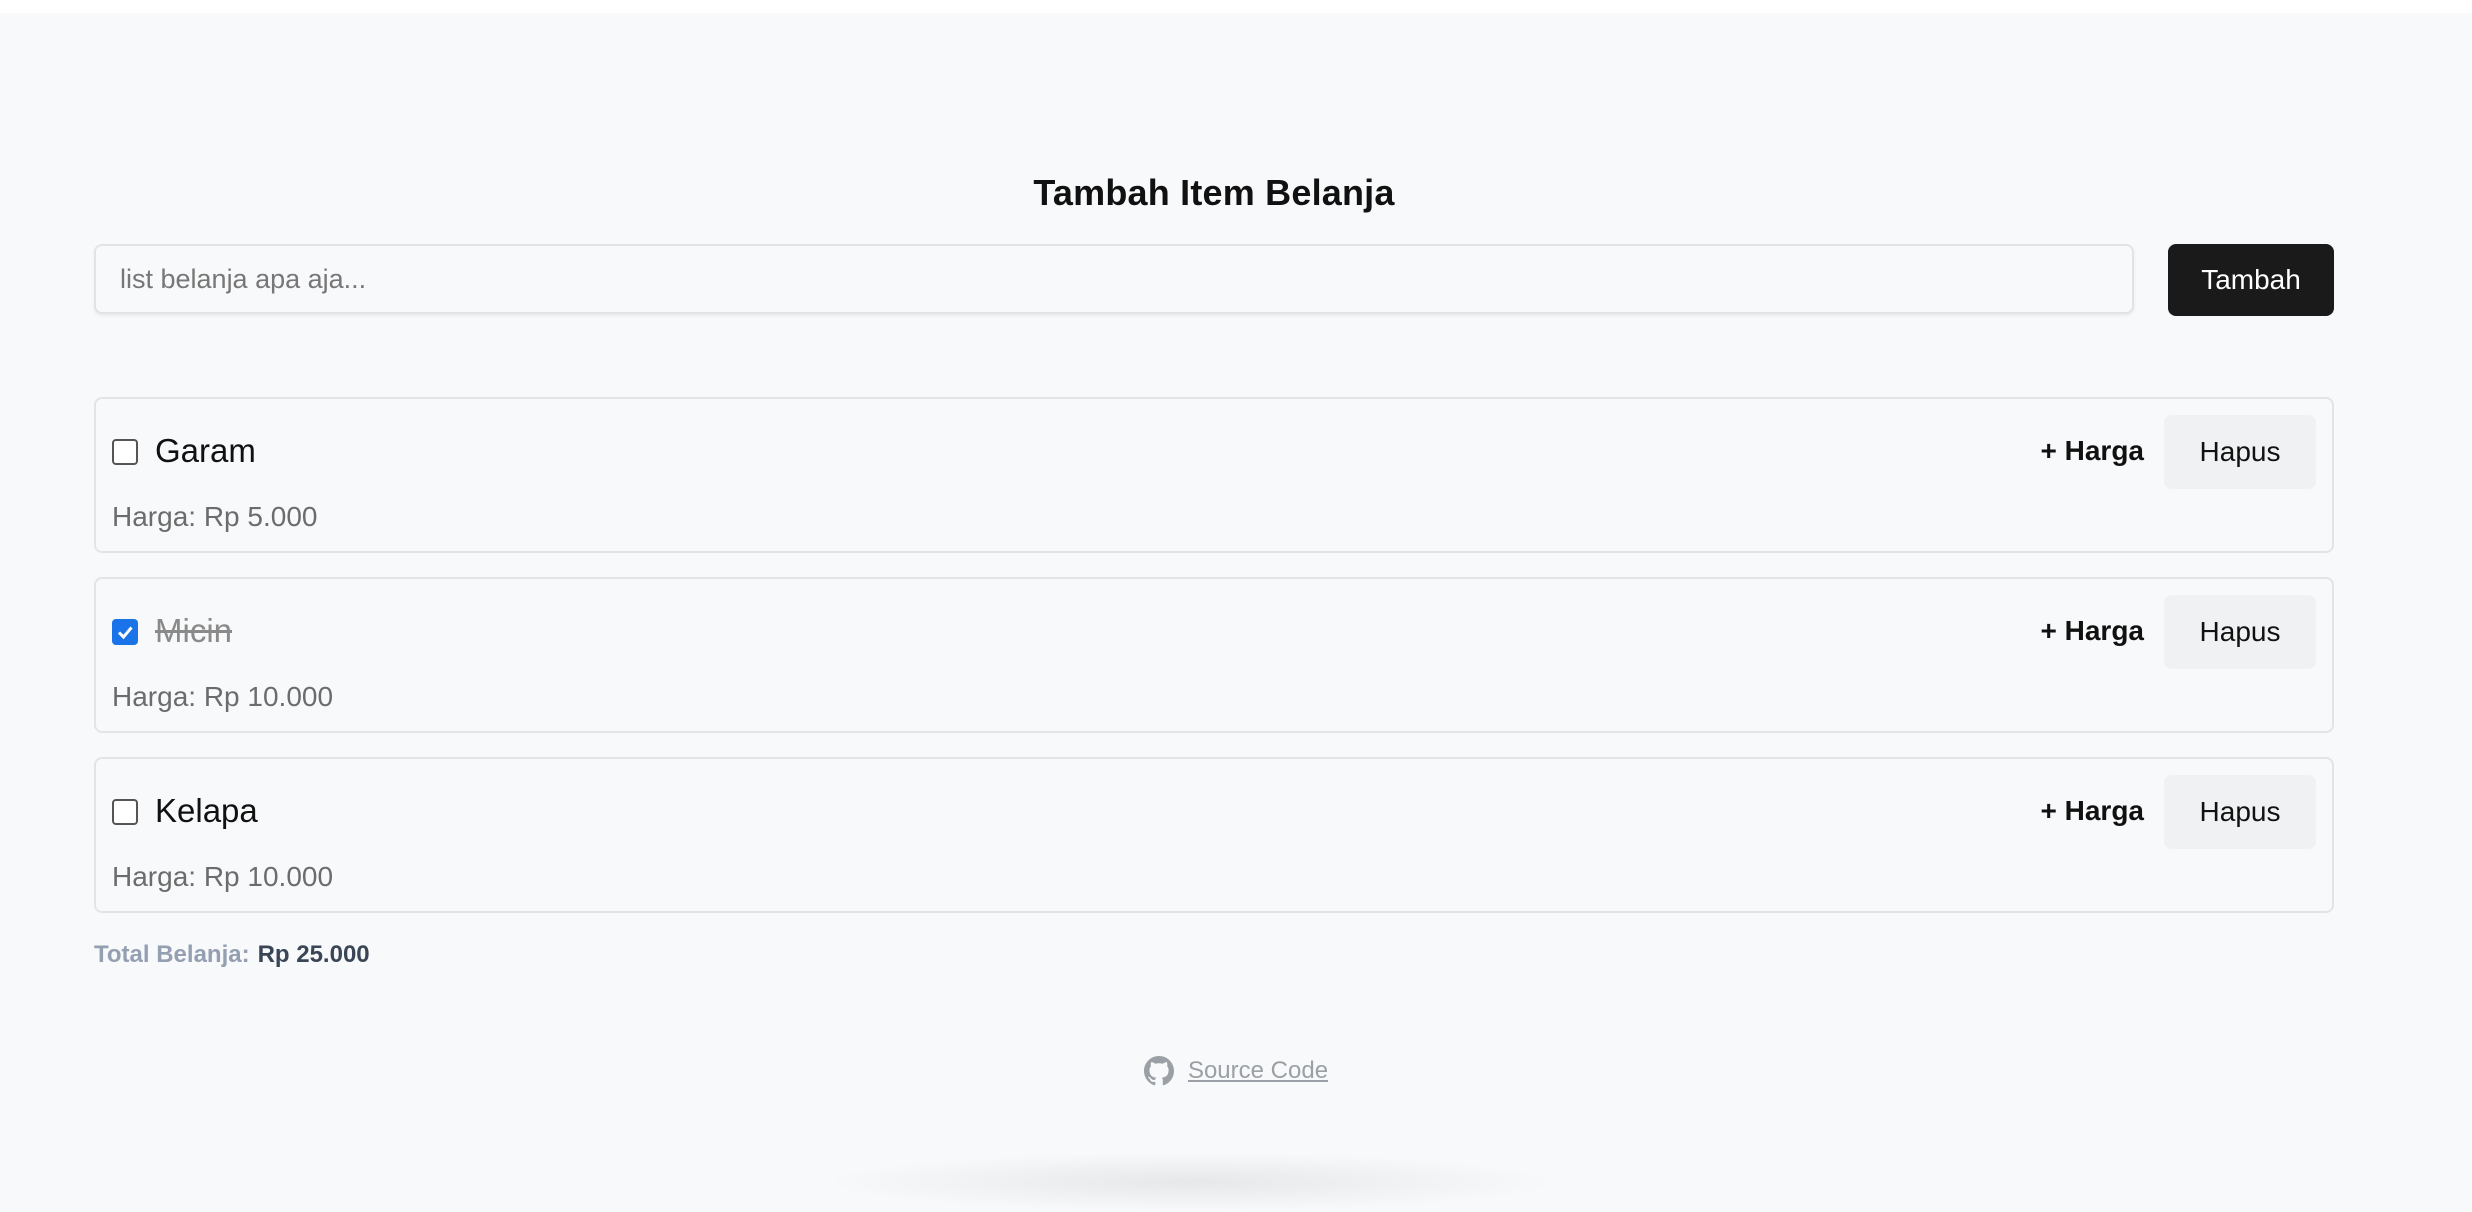 The width and height of the screenshot is (2472, 1212). What do you see at coordinates (313, 954) in the screenshot?
I see `total-value: Rp 25.000` at bounding box center [313, 954].